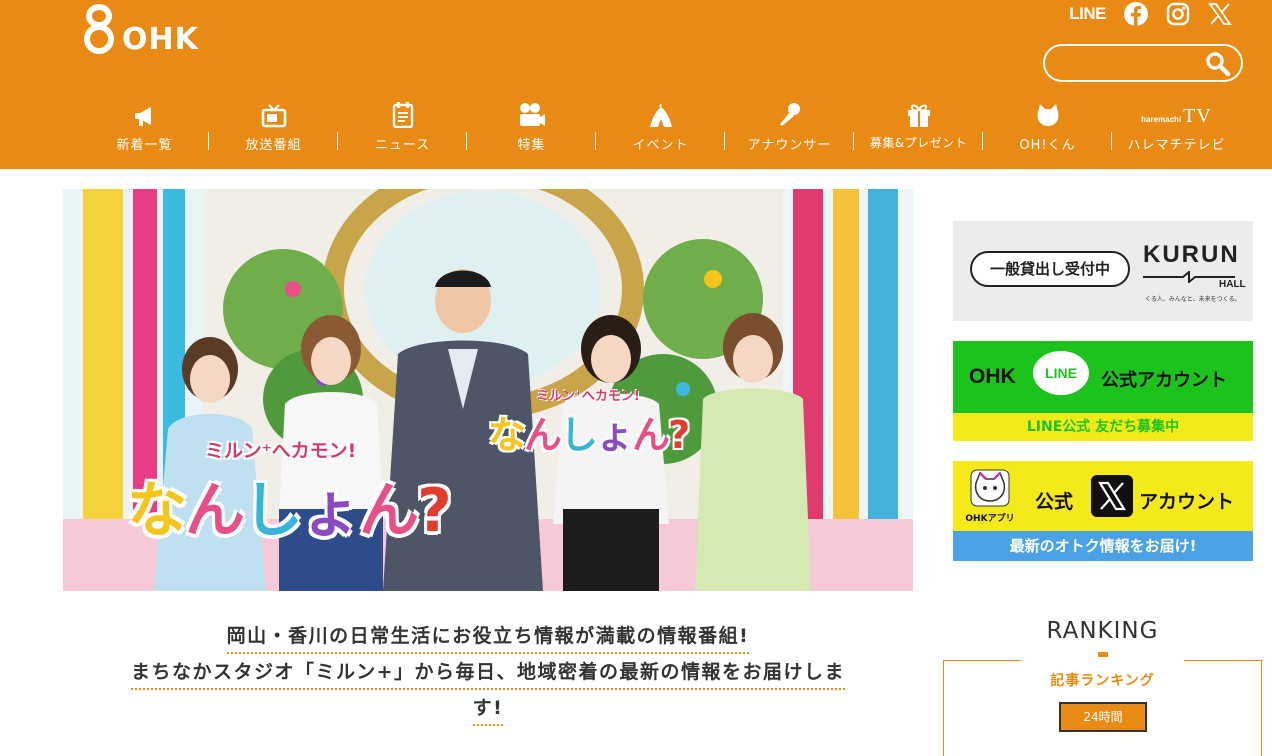 The image size is (1272, 756). I want to click on nav-label: 新着一覧, so click(144, 145).